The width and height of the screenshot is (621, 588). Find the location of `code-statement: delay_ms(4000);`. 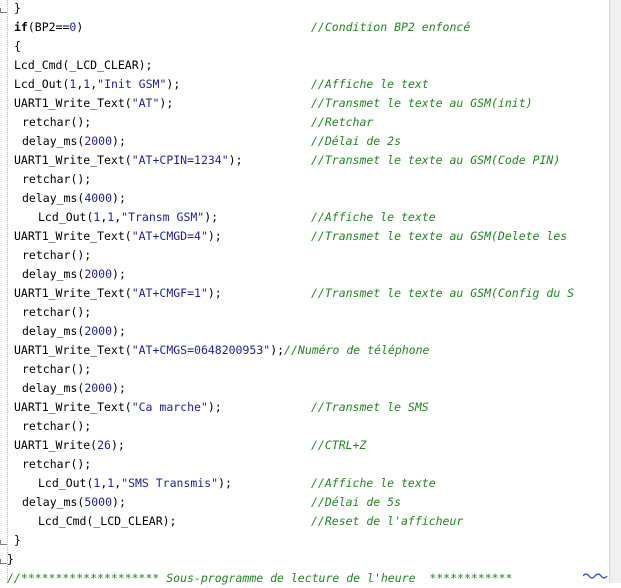

code-statement: delay_ms(4000); is located at coordinates (74, 198).